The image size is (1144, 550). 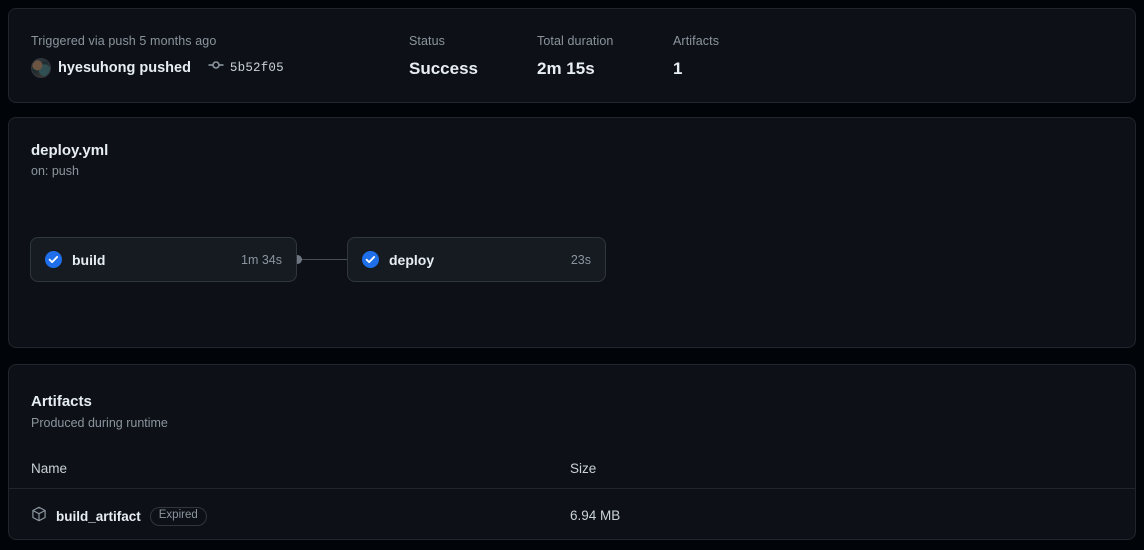 What do you see at coordinates (39, 516) in the screenshot?
I see `package-icon` at bounding box center [39, 516].